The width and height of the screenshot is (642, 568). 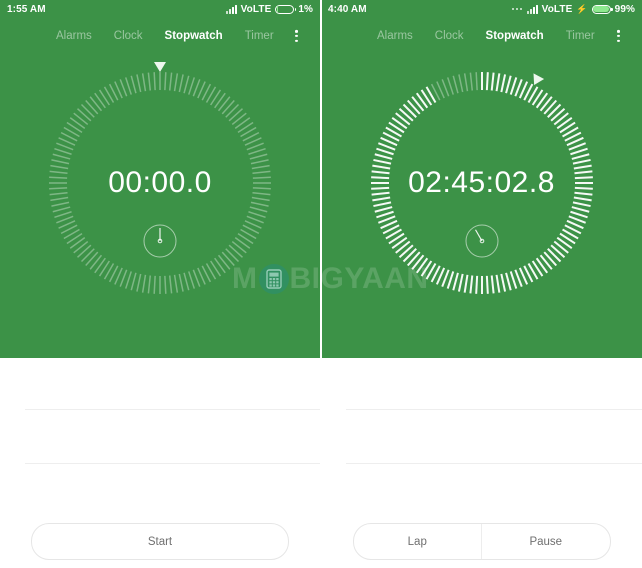 What do you see at coordinates (305, 9) in the screenshot?
I see `battery-percent-label: 1%` at bounding box center [305, 9].